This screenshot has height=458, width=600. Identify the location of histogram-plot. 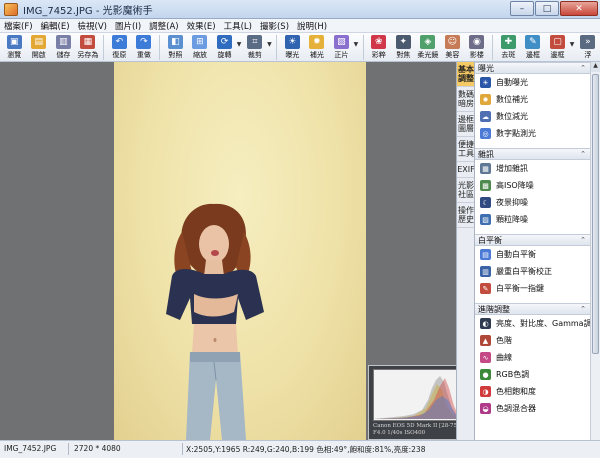
(417, 395).